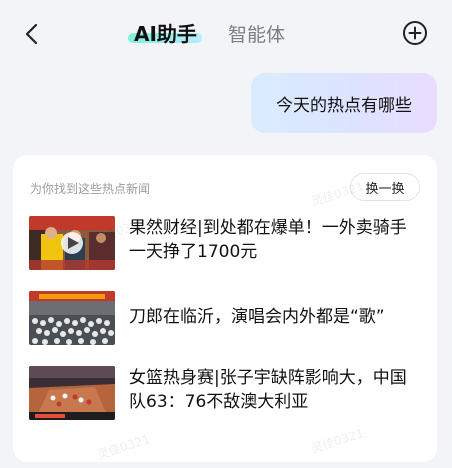  I want to click on plus-circle-icon, so click(415, 33).